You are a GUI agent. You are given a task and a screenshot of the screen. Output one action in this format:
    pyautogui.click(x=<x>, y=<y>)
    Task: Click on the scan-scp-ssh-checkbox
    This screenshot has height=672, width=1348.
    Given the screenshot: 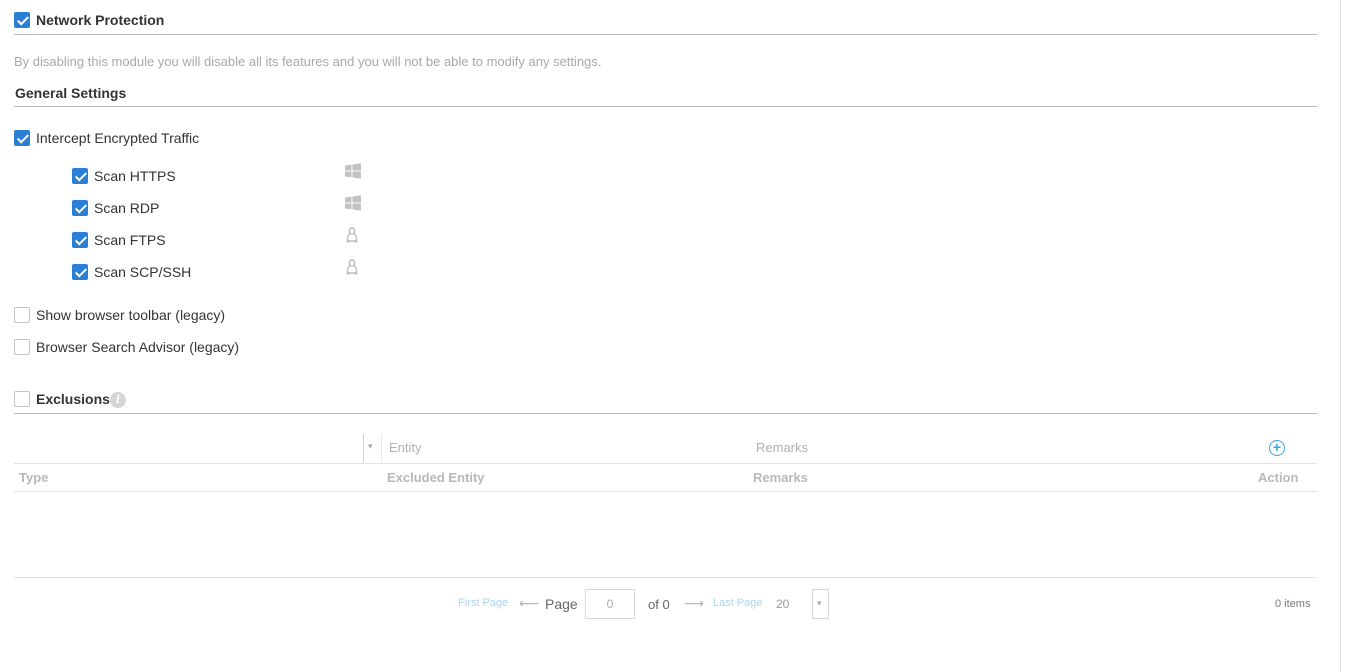 What is the action you would take?
    pyautogui.click(x=80, y=272)
    